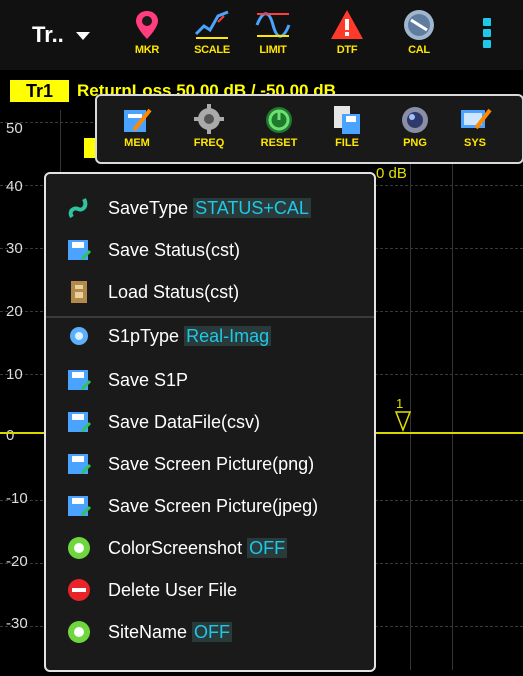  Describe the element at coordinates (174, 249) in the screenshot. I see `menu-item-label: Save Status(cst)` at that location.